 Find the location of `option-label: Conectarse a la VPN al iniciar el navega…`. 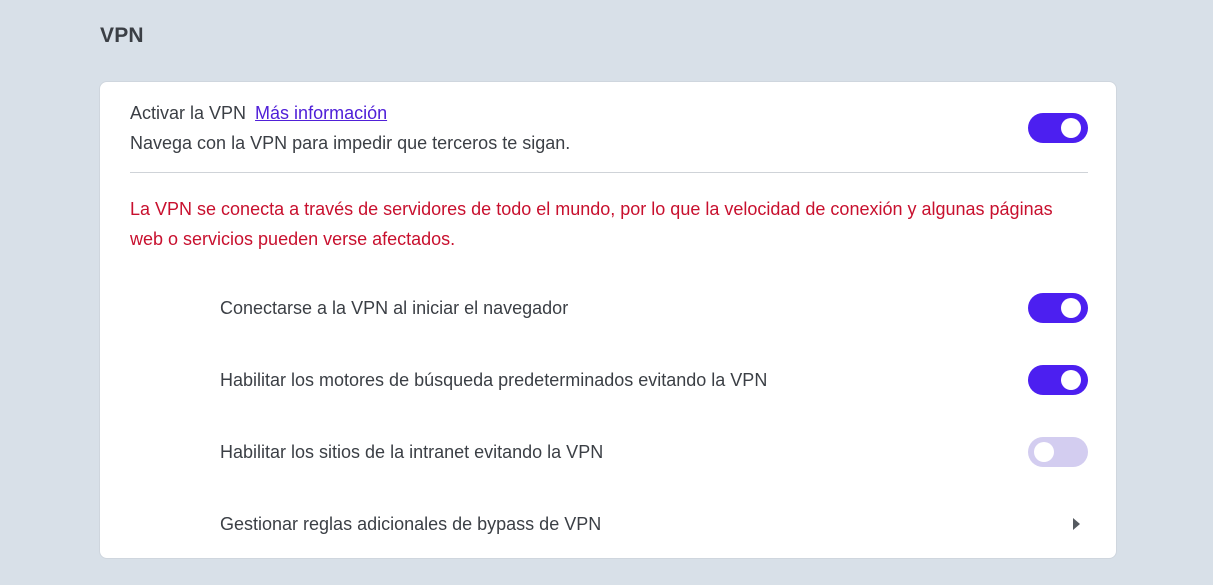

option-label: Conectarse a la VPN al iniciar el navega… is located at coordinates (394, 308).